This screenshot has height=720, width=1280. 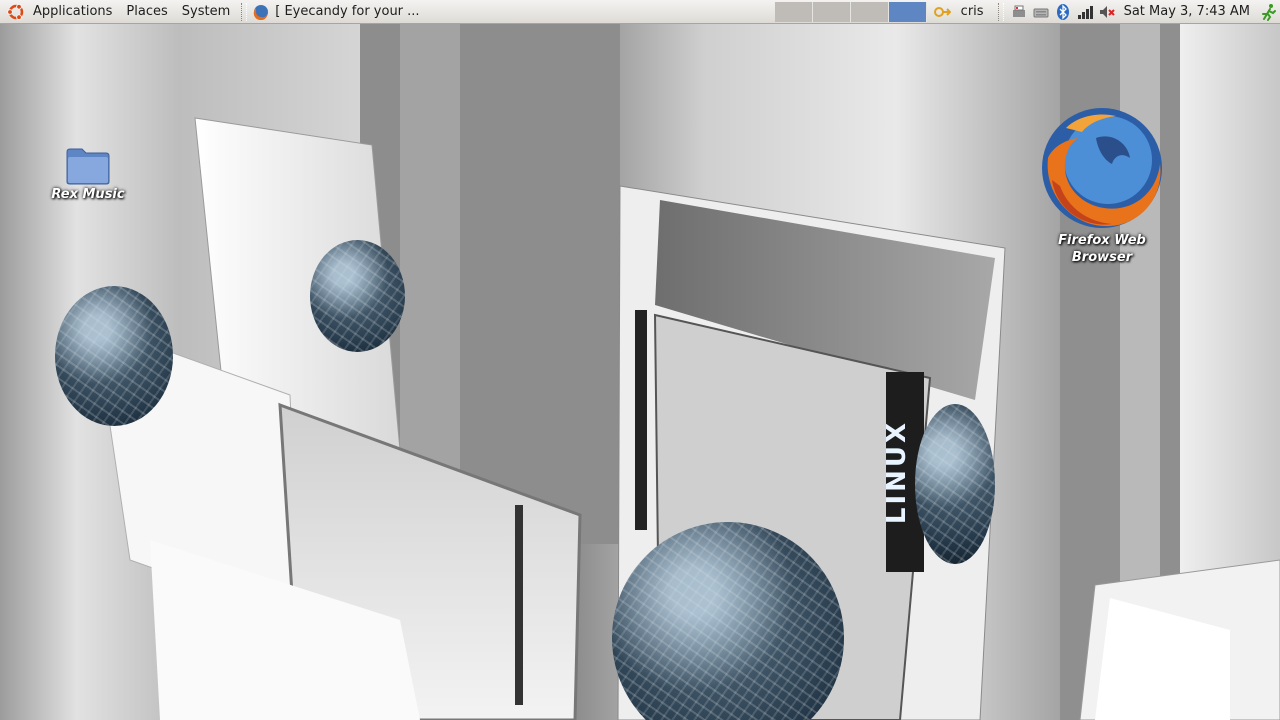 I want to click on keyboard-icon, so click(x=1041, y=12).